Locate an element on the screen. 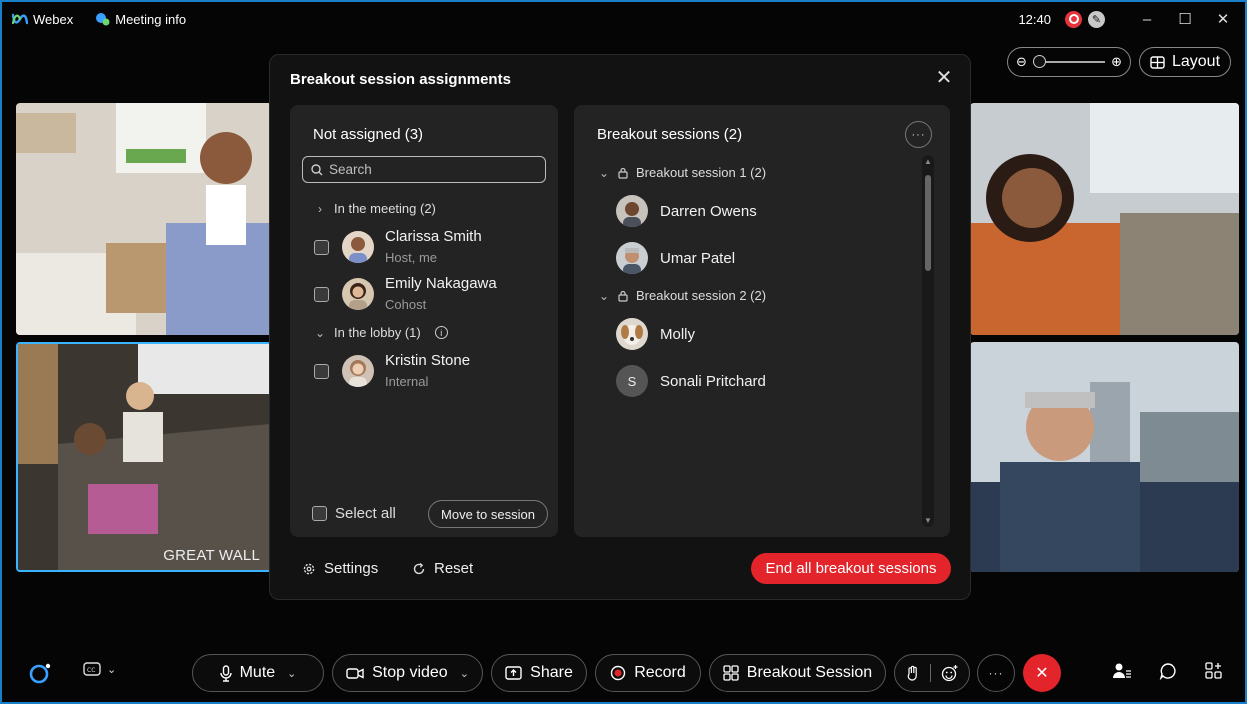 The height and width of the screenshot is (704, 1247). scrollbar-thumb is located at coordinates (928, 223).